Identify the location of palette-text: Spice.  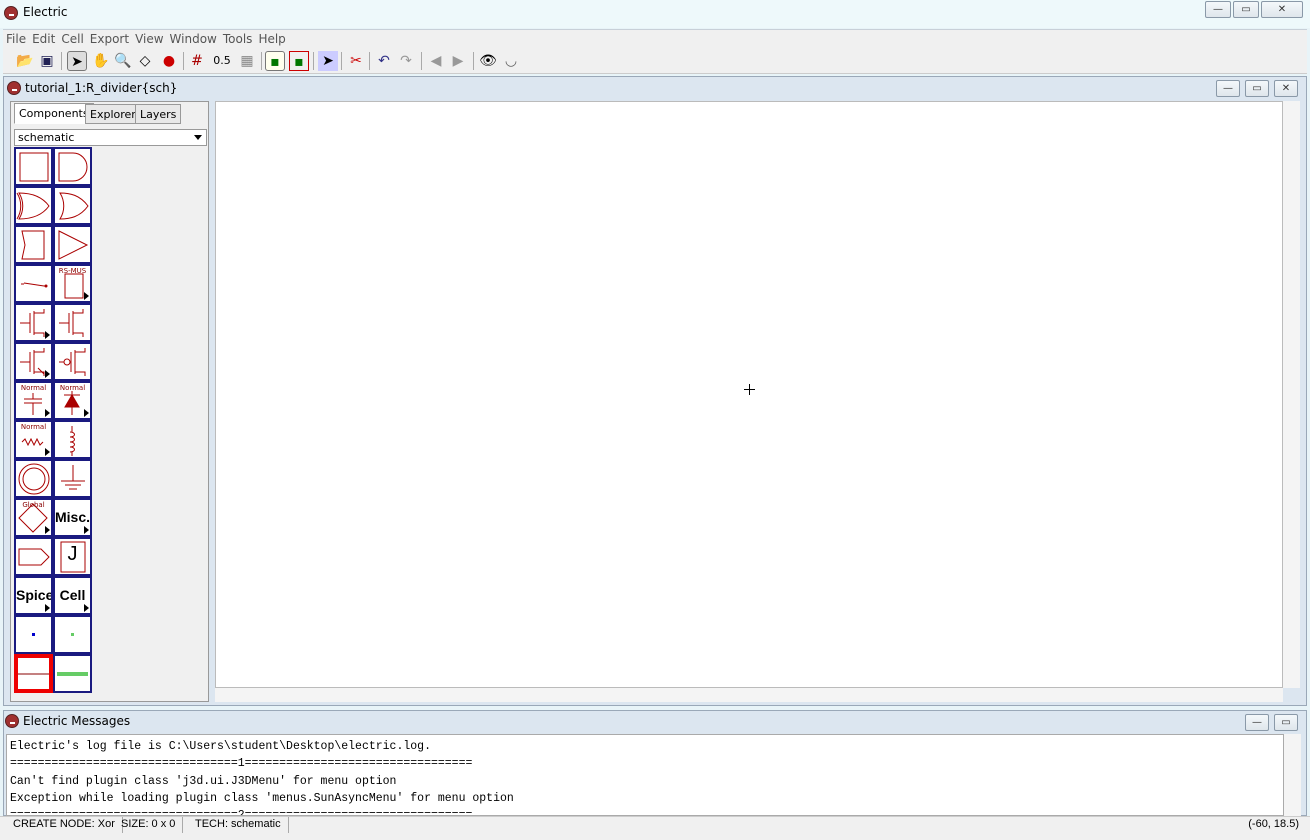
(33, 595).